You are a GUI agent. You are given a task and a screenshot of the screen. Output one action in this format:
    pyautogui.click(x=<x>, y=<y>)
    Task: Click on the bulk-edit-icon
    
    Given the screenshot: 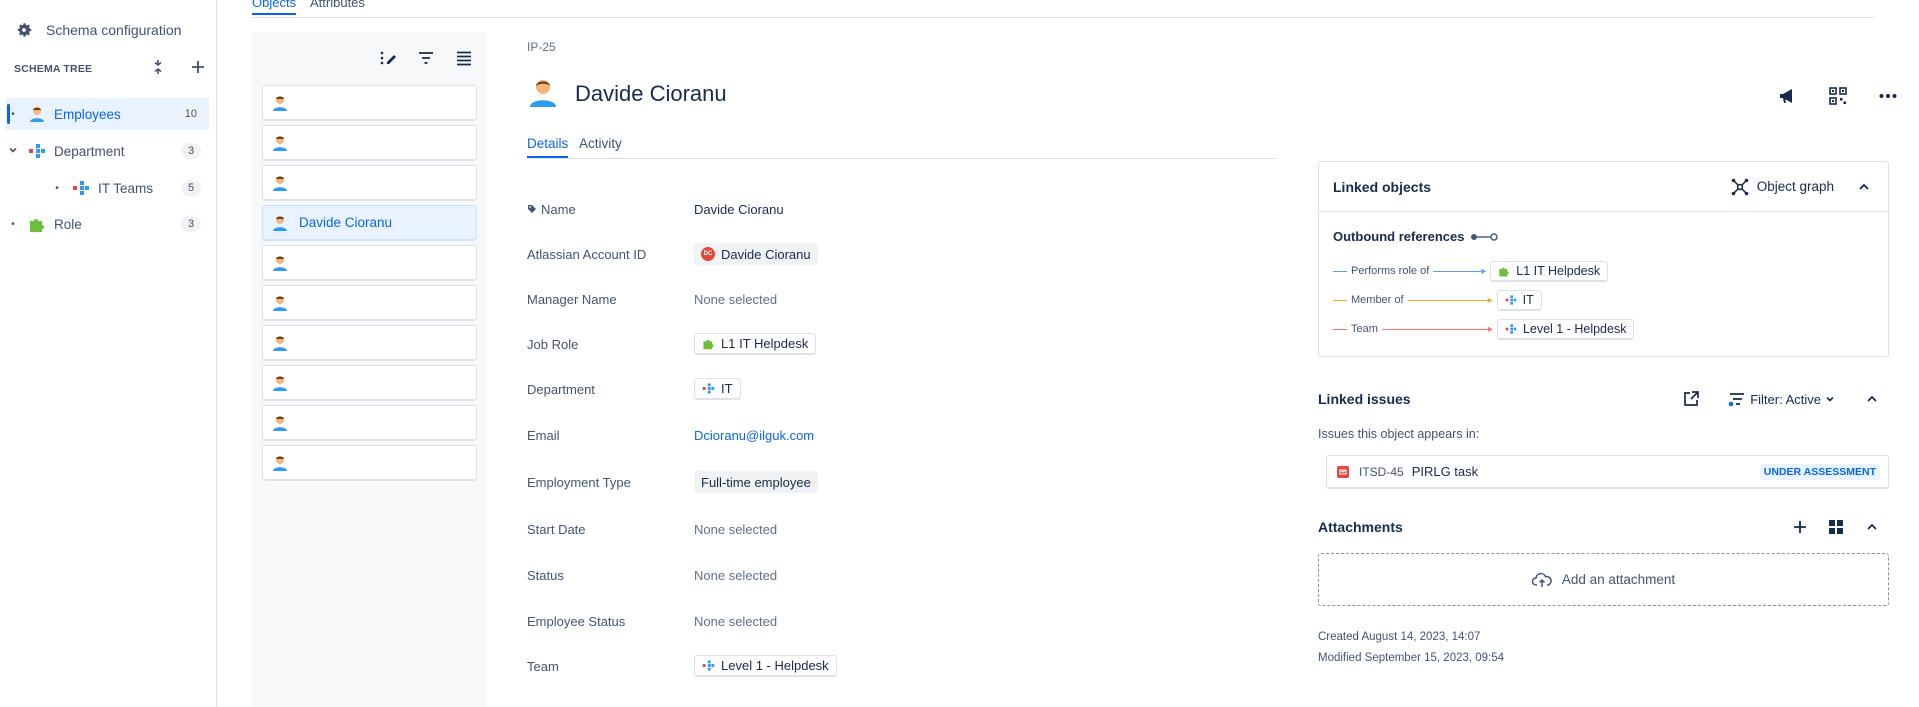 What is the action you would take?
    pyautogui.click(x=388, y=58)
    